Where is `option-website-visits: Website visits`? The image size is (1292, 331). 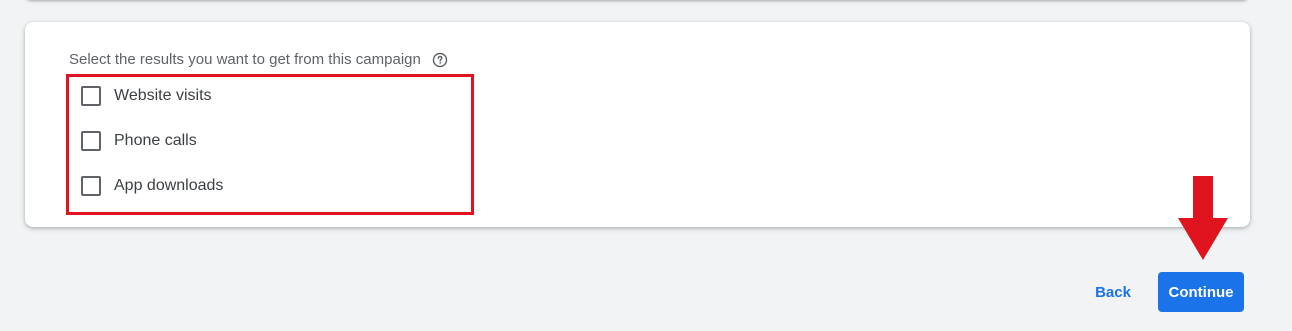 option-website-visits: Website visits is located at coordinates (146, 96).